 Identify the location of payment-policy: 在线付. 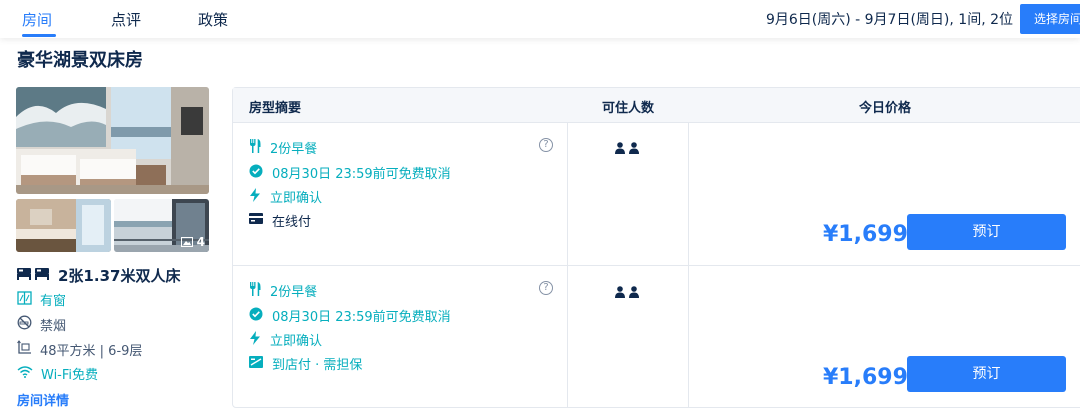
(280, 220).